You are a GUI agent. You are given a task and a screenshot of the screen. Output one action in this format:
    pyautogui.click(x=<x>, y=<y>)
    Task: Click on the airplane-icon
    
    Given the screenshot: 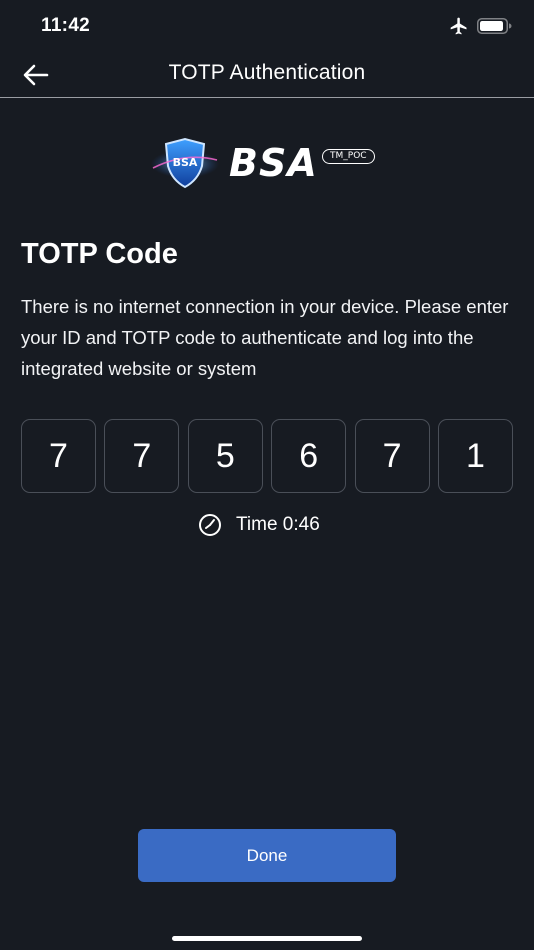 What is the action you would take?
    pyautogui.click(x=458, y=26)
    